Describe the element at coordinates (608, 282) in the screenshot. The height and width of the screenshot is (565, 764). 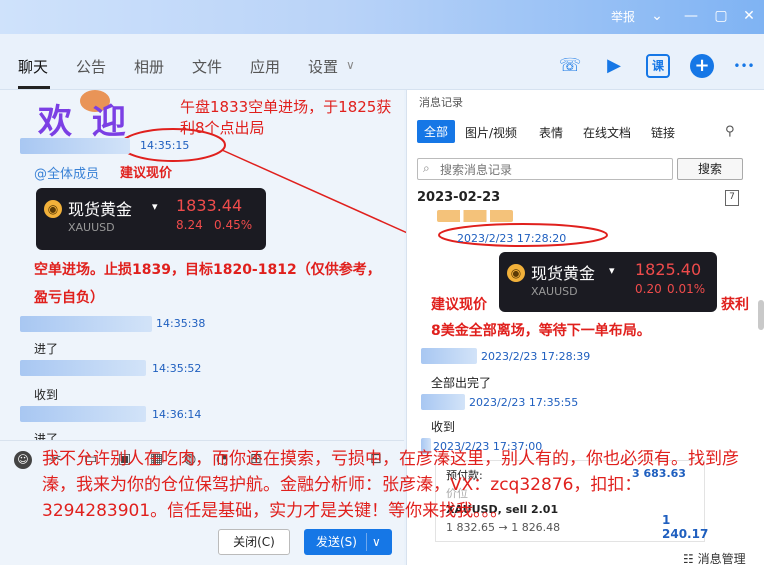
I see `gold-price-card: ◉ 现货黄金 ▾ XAUUSD 1825.40 0.20 0.01%` at that location.